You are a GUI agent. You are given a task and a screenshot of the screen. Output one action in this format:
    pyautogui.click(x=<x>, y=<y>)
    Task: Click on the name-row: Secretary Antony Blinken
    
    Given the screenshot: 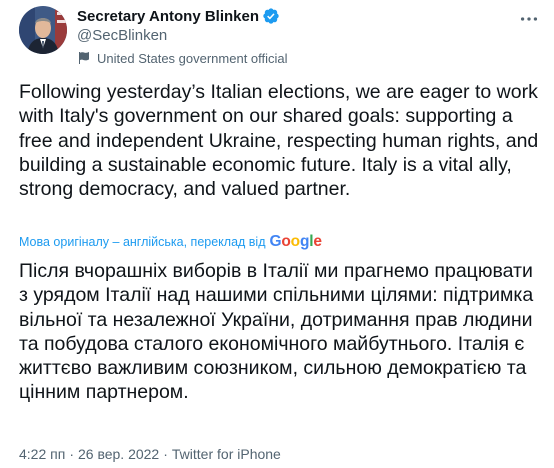 What is the action you would take?
    pyautogui.click(x=182, y=16)
    